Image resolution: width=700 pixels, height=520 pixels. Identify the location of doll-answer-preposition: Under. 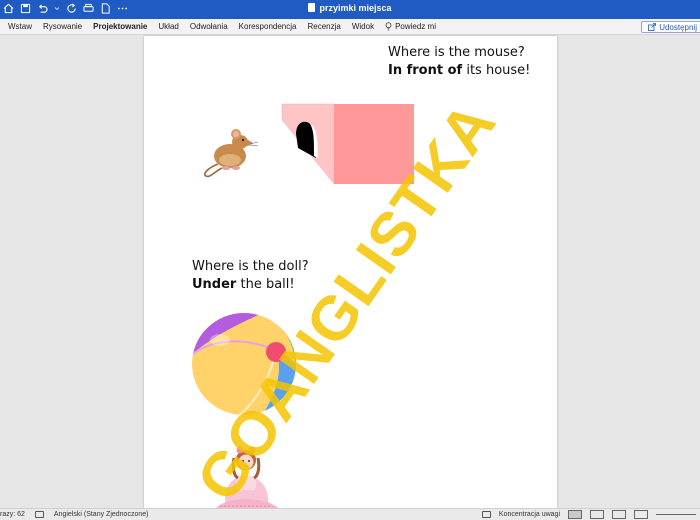
(214, 284).